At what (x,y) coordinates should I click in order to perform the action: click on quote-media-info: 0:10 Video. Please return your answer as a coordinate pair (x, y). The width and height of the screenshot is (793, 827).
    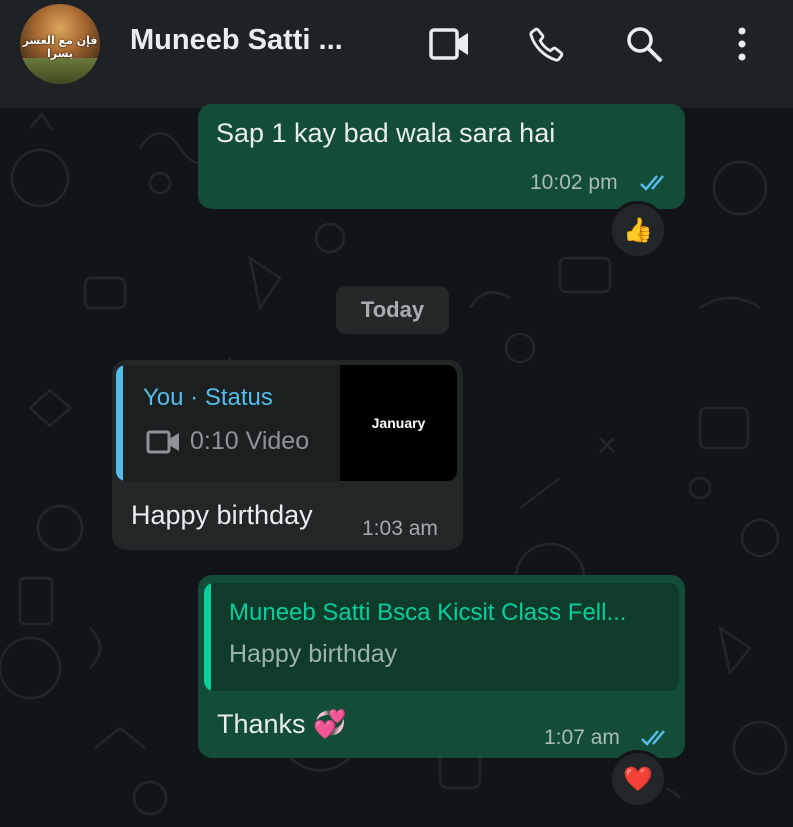
    Looking at the image, I should click on (227, 441).